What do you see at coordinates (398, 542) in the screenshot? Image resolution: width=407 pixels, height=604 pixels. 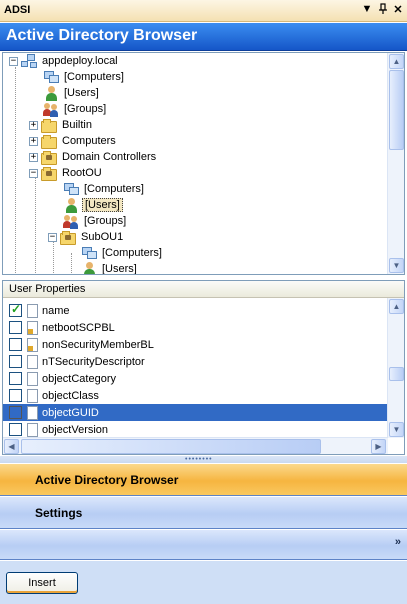 I see `overflow-chevron-icon: »` at bounding box center [398, 542].